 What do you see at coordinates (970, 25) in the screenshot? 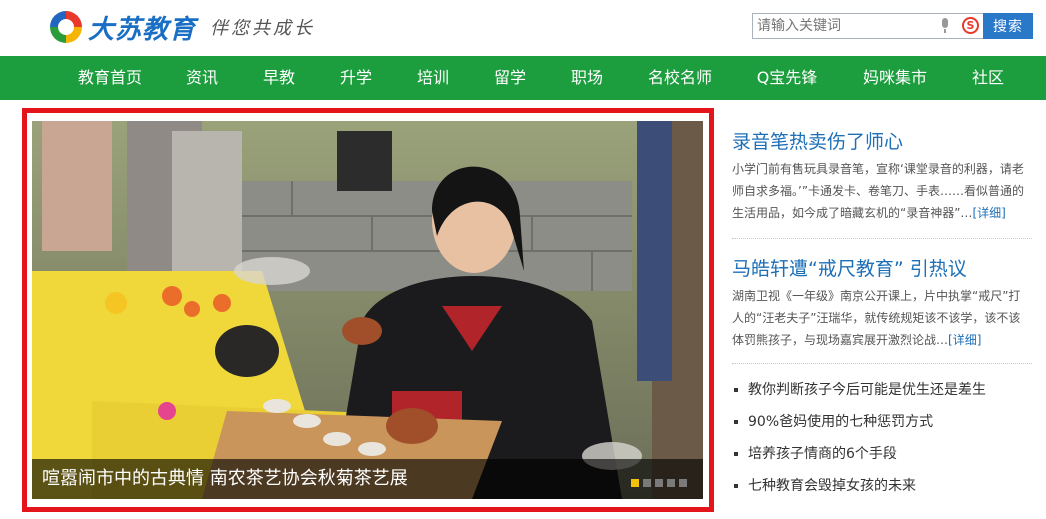
I see `sogou-icon: S` at bounding box center [970, 25].